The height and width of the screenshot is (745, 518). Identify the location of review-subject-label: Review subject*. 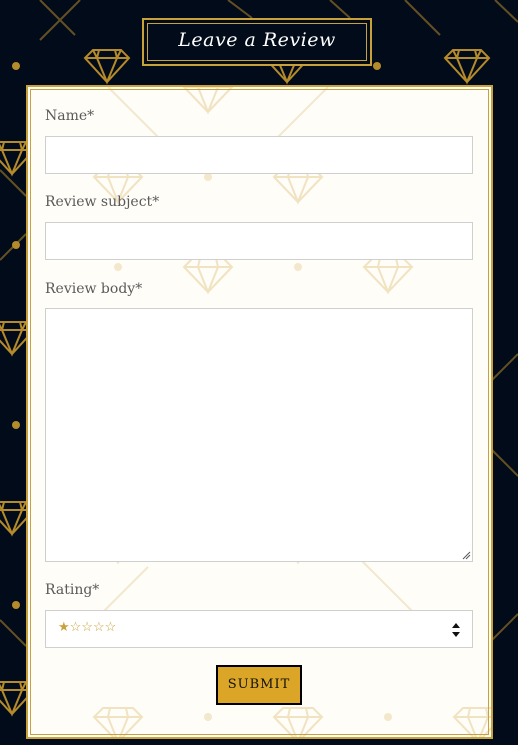
(102, 202).